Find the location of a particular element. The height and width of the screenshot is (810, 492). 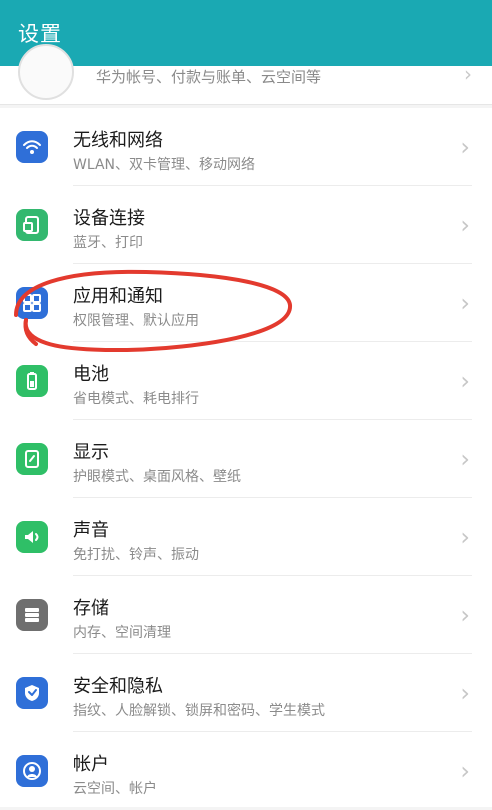

settings-item-title: 设备连接 is located at coordinates (109, 218).